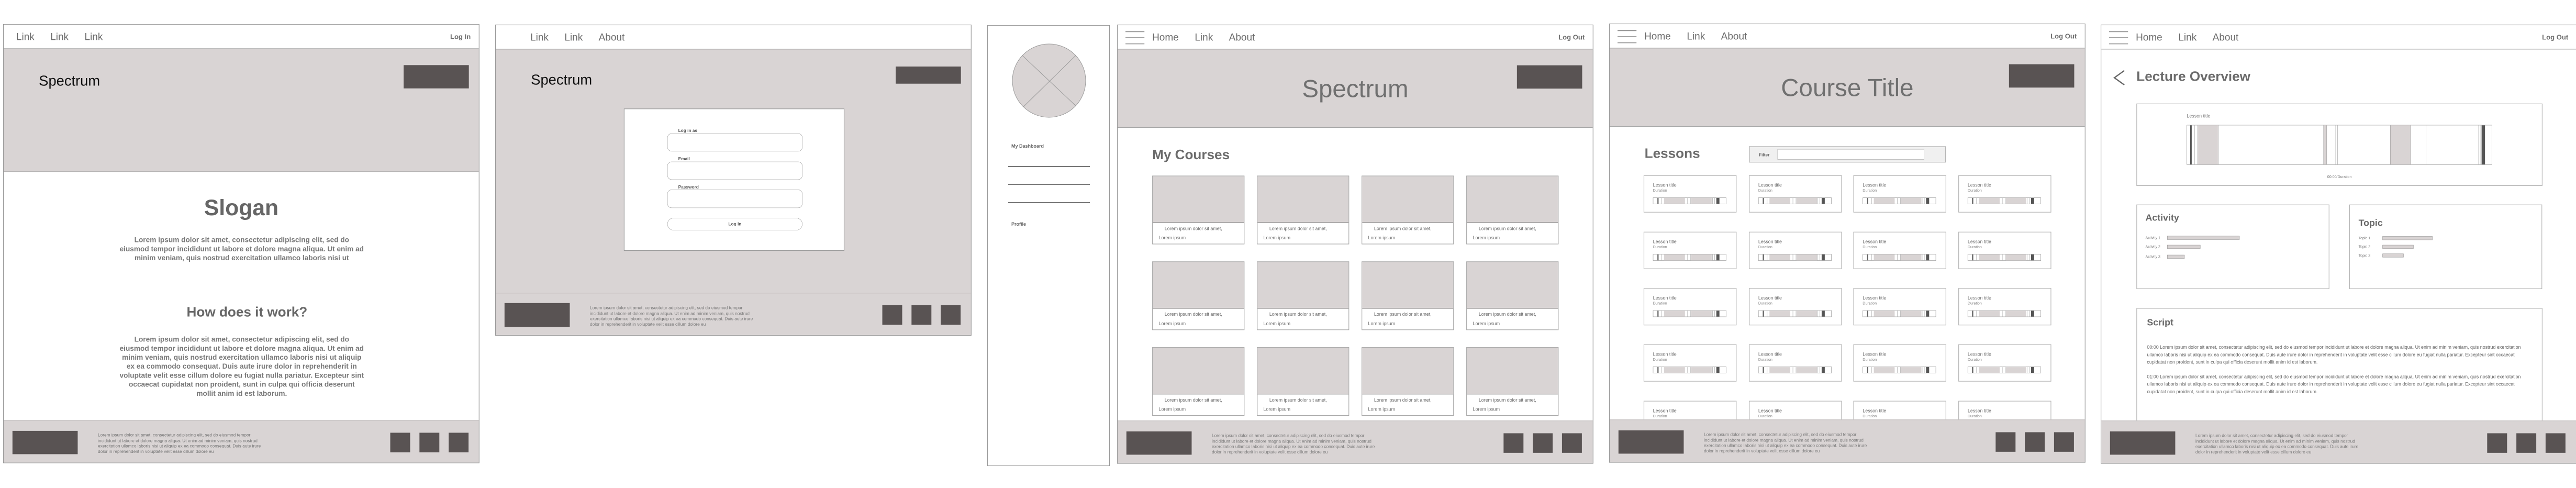 This screenshot has height=488, width=2576. Describe the element at coordinates (2152, 247) in the screenshot. I see `activity-label: Activity 2` at that location.